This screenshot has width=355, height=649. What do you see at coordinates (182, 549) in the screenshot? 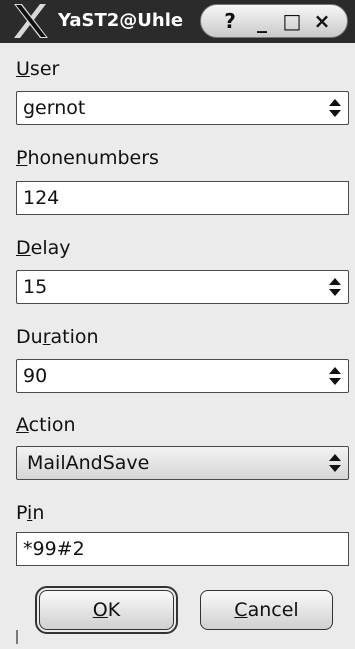
I see `pin-input: *99#2` at bounding box center [182, 549].